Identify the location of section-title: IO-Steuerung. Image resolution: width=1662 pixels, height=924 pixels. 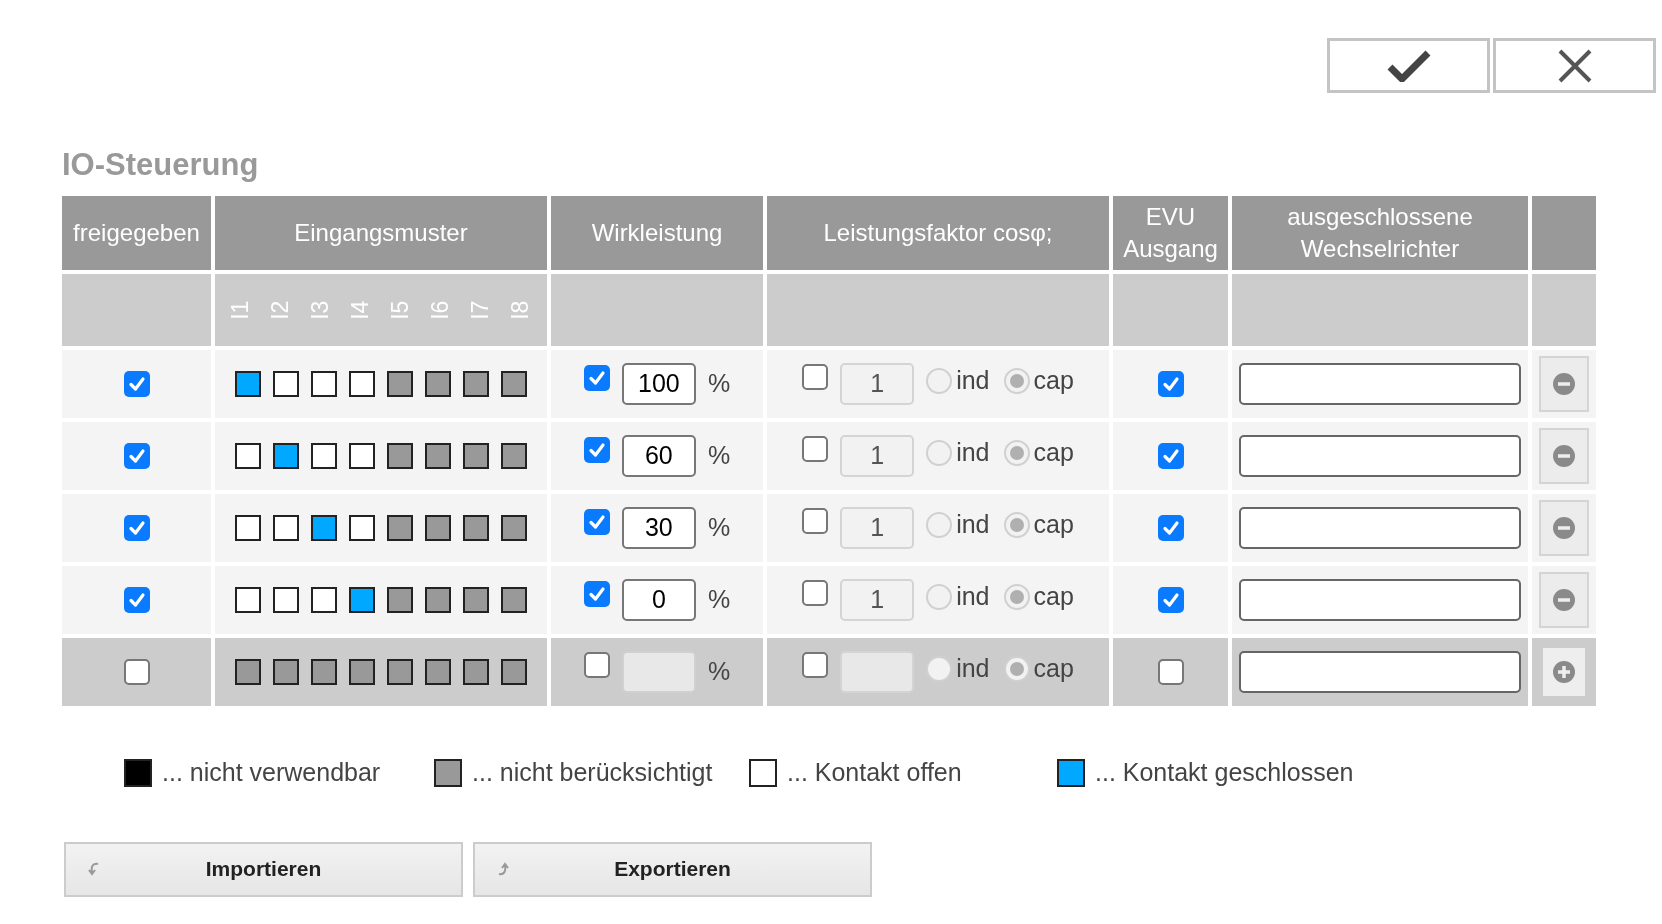
(161, 164).